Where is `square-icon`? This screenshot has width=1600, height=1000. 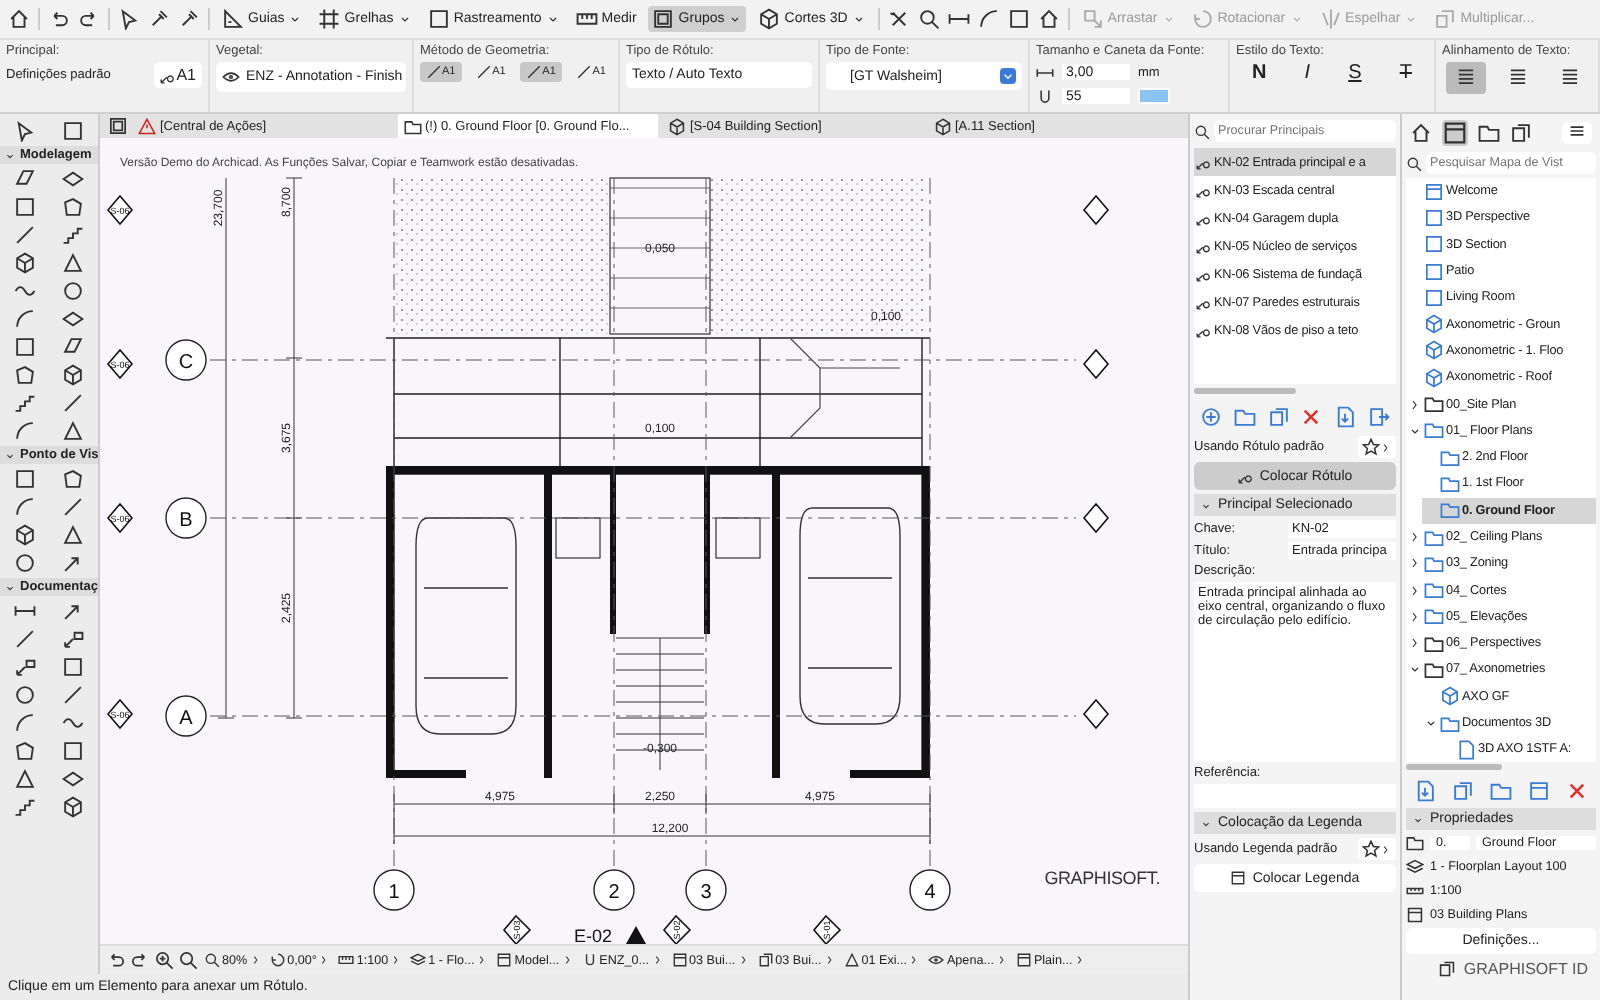
square-icon is located at coordinates (1018, 19).